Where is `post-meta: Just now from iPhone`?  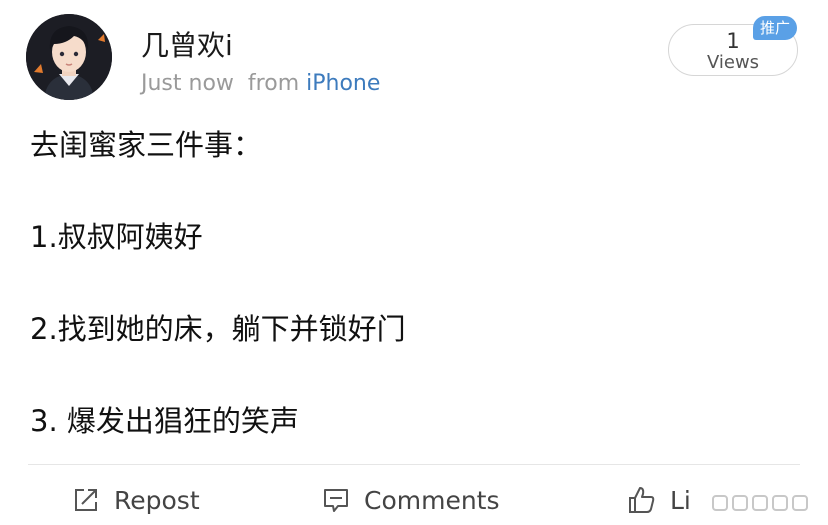
post-meta: Just now from iPhone is located at coordinates (260, 83).